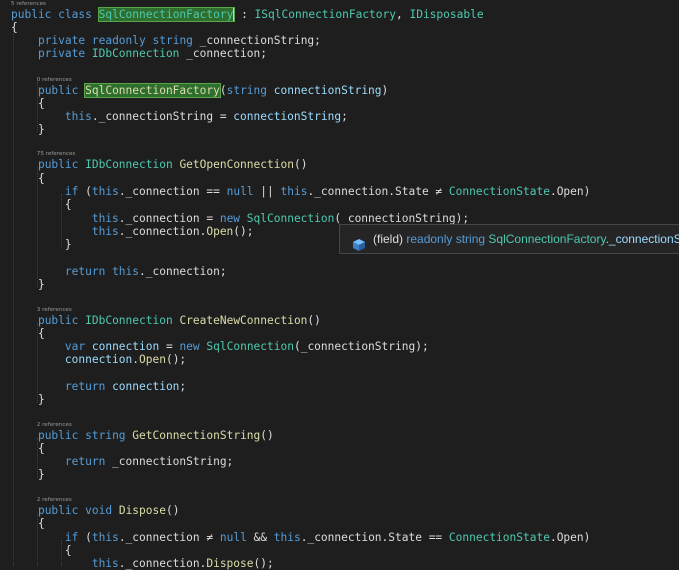 This screenshot has height=570, width=679. What do you see at coordinates (169, 461) in the screenshot?
I see `code-token: _connectionString;` at bounding box center [169, 461].